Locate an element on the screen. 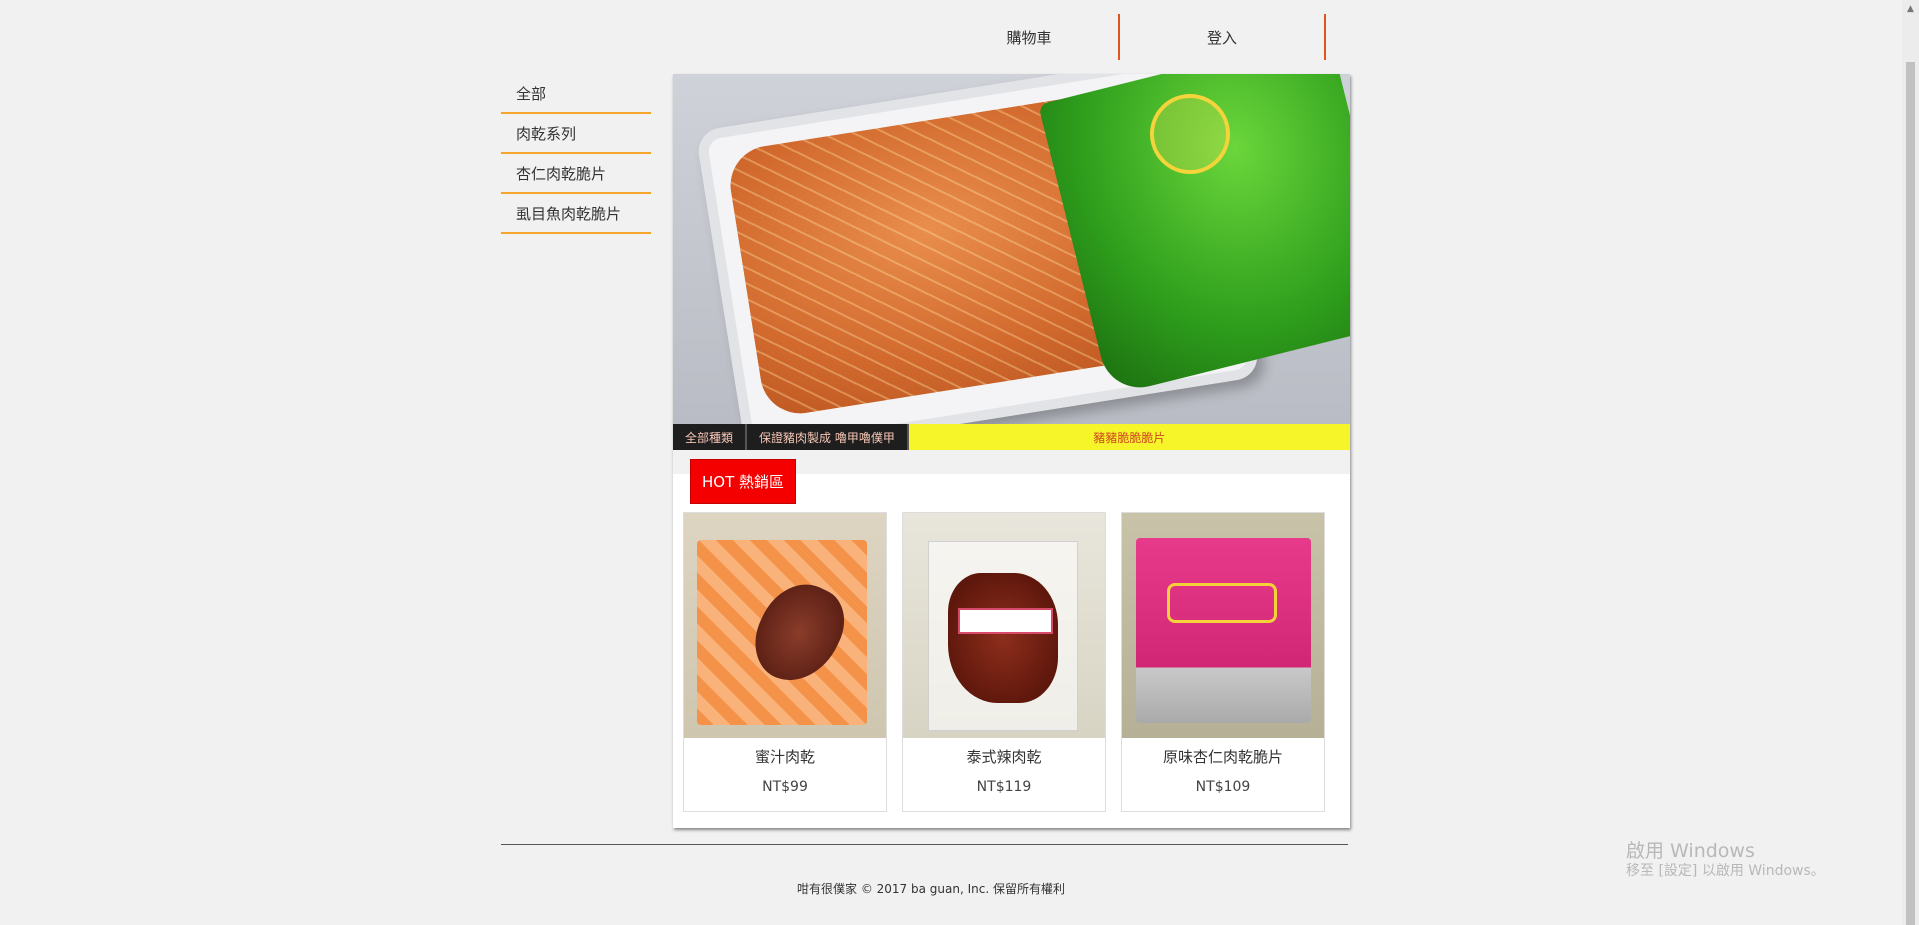  product-list: 蜜汁肉乾 NT$99 泰式辣肉乾 NT$119 原味杏仁肉乾脆片 NT$109 is located at coordinates (1004, 662).